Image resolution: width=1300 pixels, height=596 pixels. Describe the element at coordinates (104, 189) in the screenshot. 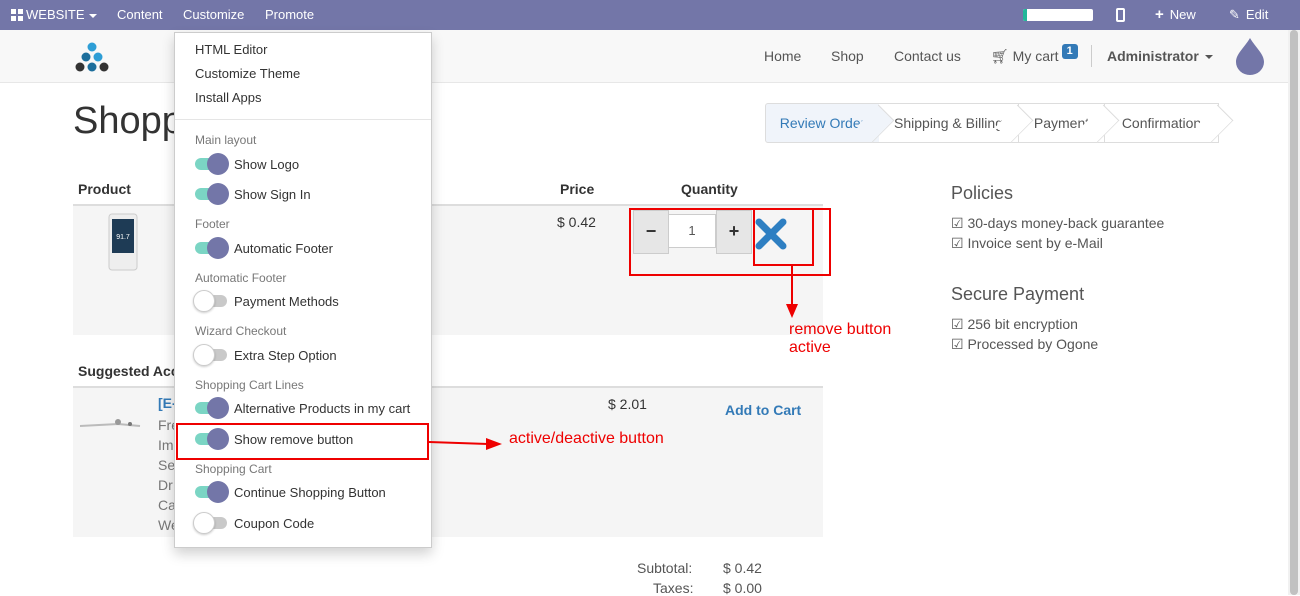

I see `col-product: Product` at that location.